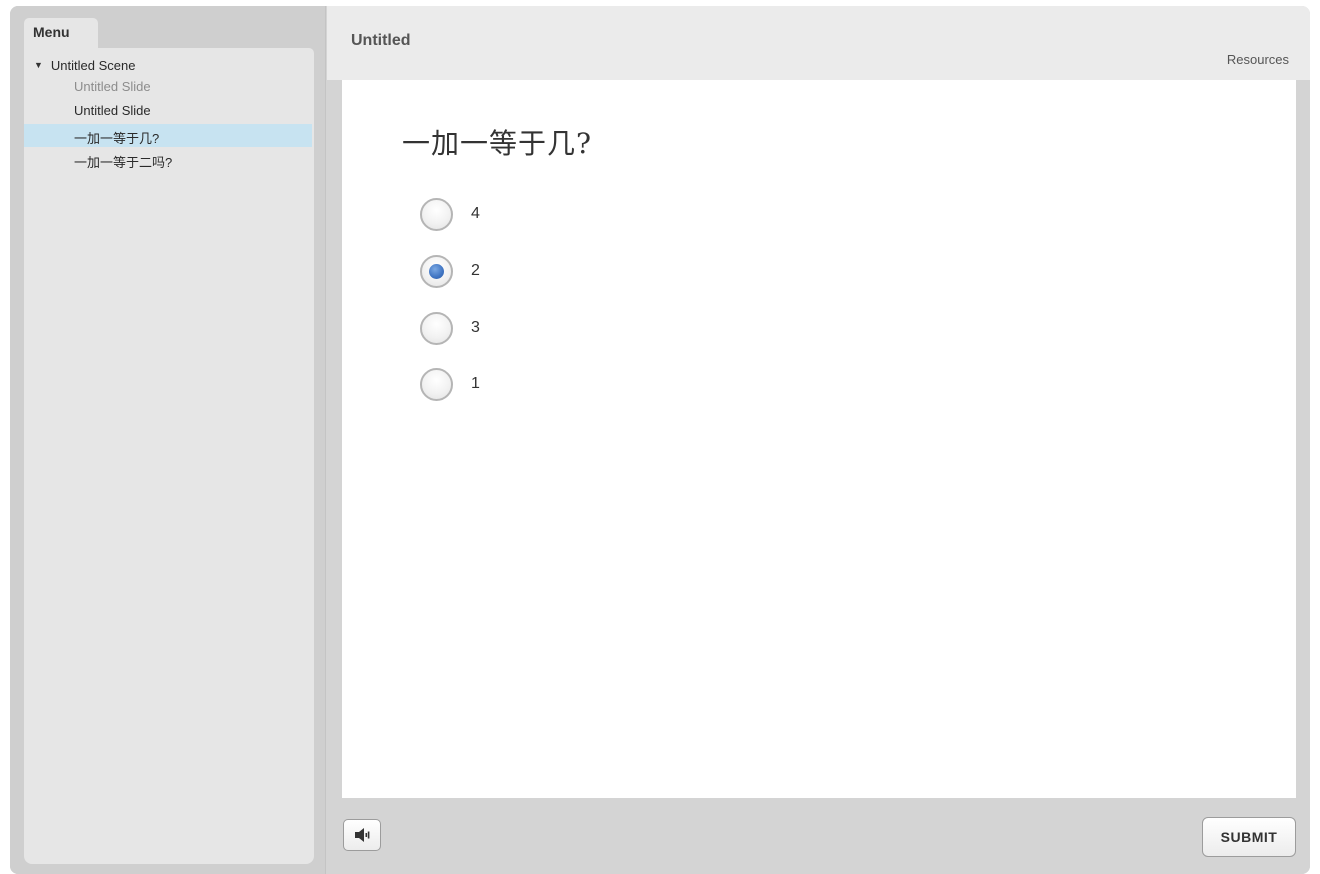 The height and width of the screenshot is (874, 1320). Describe the element at coordinates (818, 43) in the screenshot. I see `header: Untitled Resources` at that location.